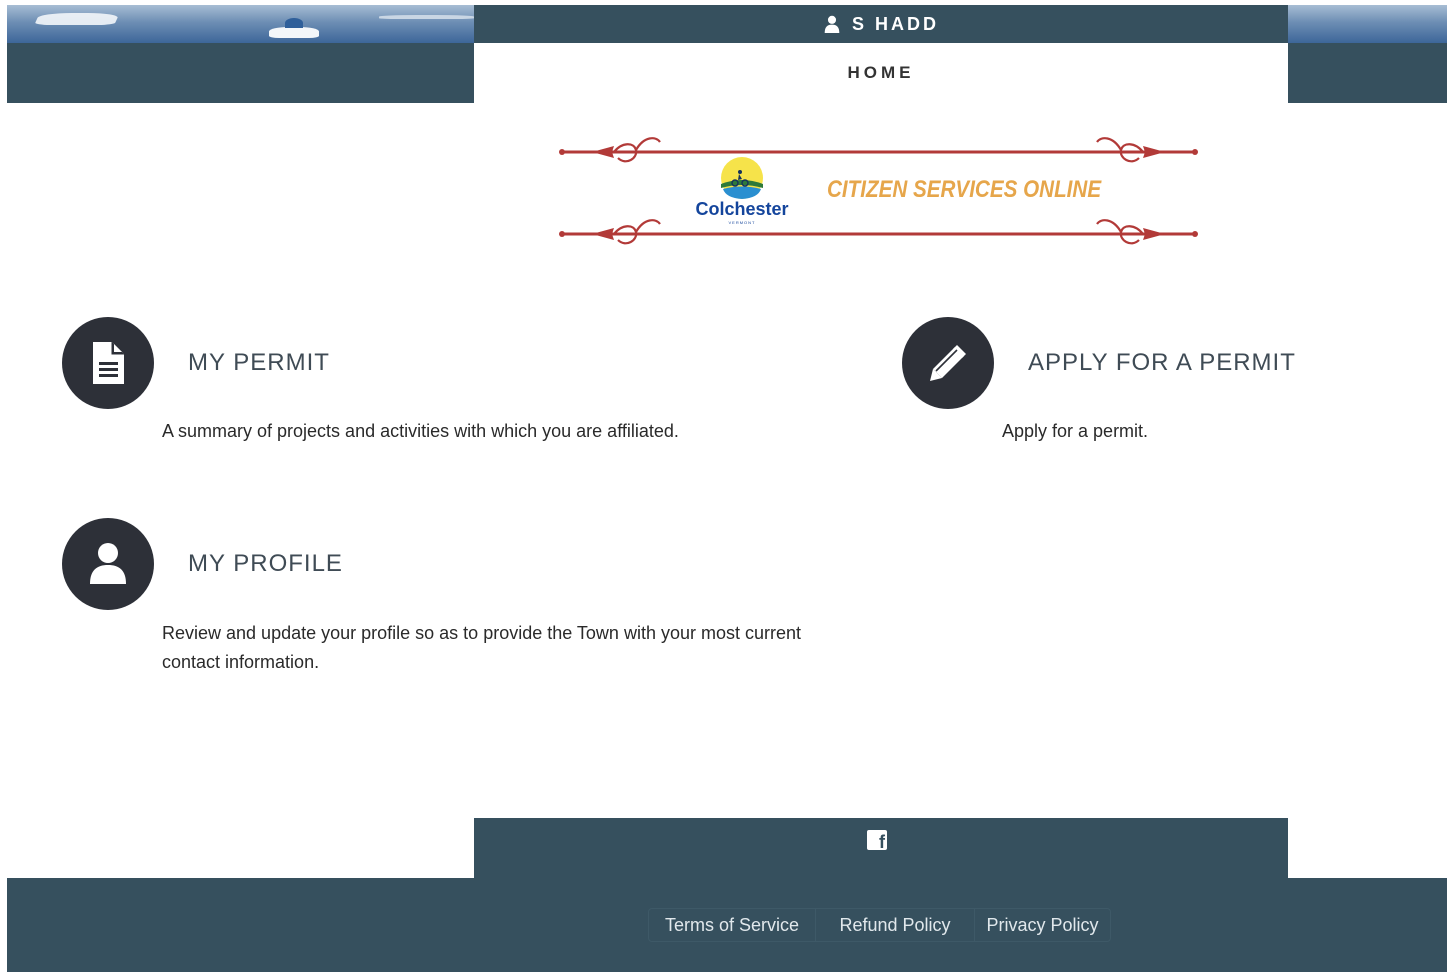  Describe the element at coordinates (1042, 925) in the screenshot. I see `privacy-policy-link: Privacy Policy` at that location.